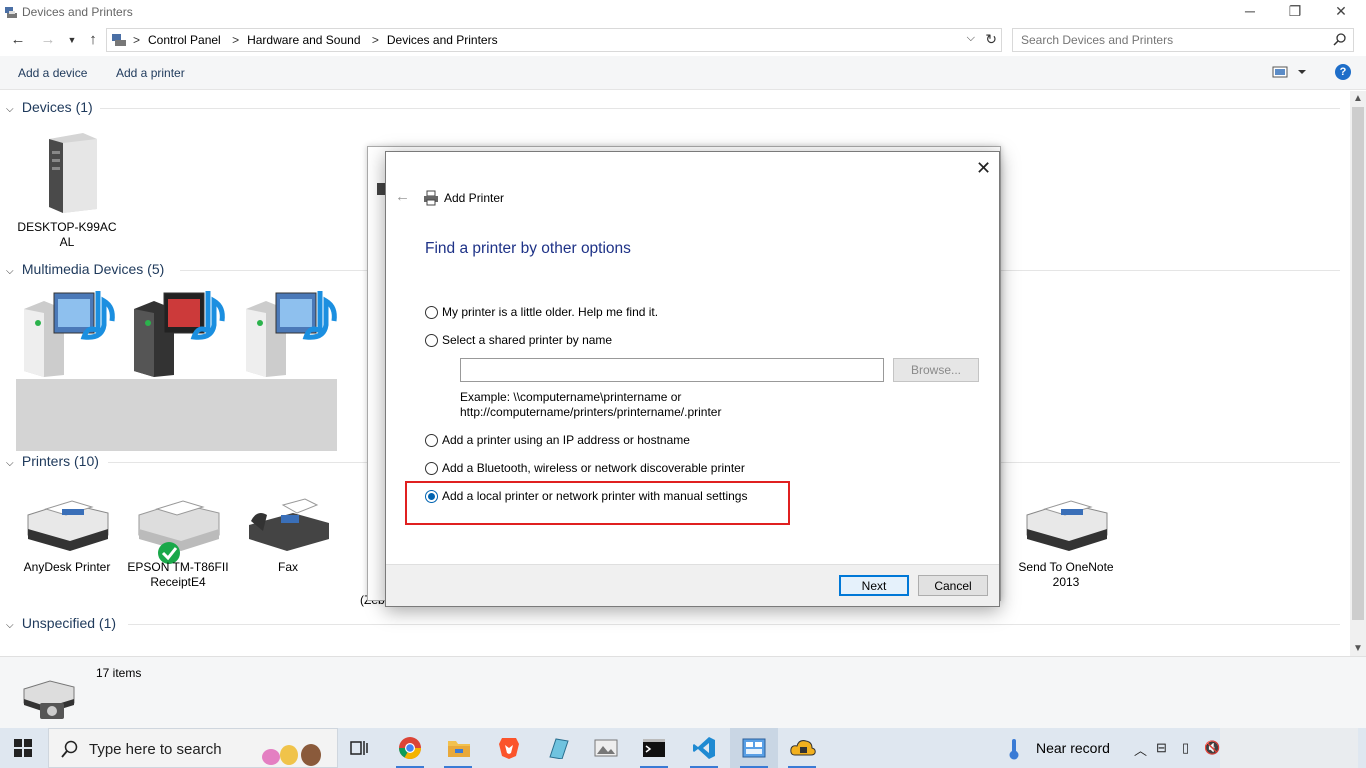  I want to click on group-header-unspecified: ⌵ Unspecified (1), so click(61, 623).